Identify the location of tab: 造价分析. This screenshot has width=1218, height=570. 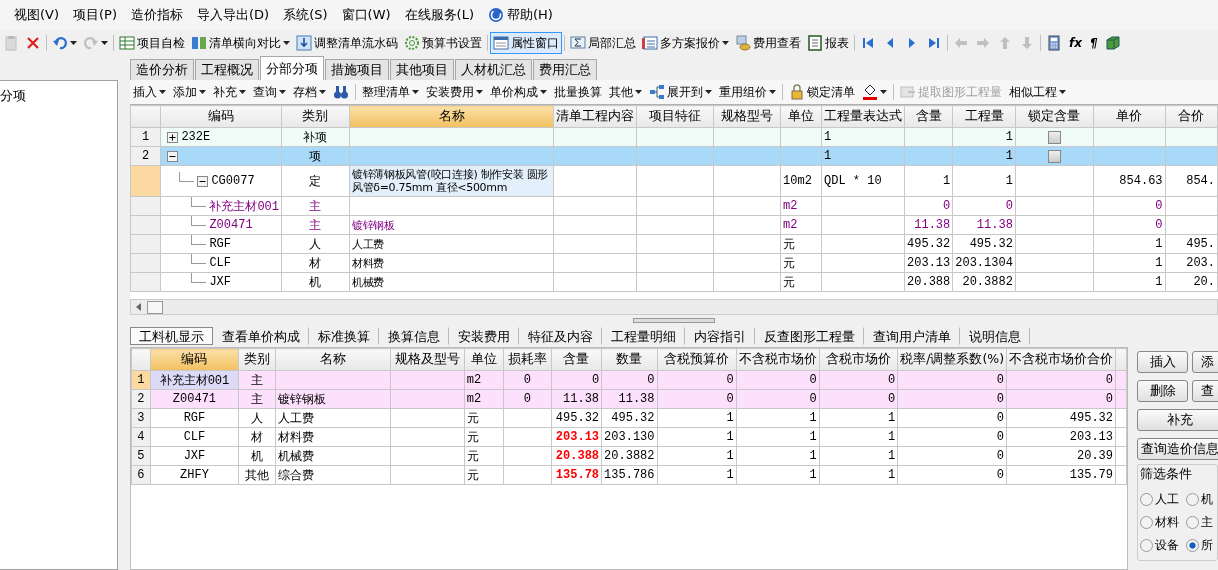
(162, 69).